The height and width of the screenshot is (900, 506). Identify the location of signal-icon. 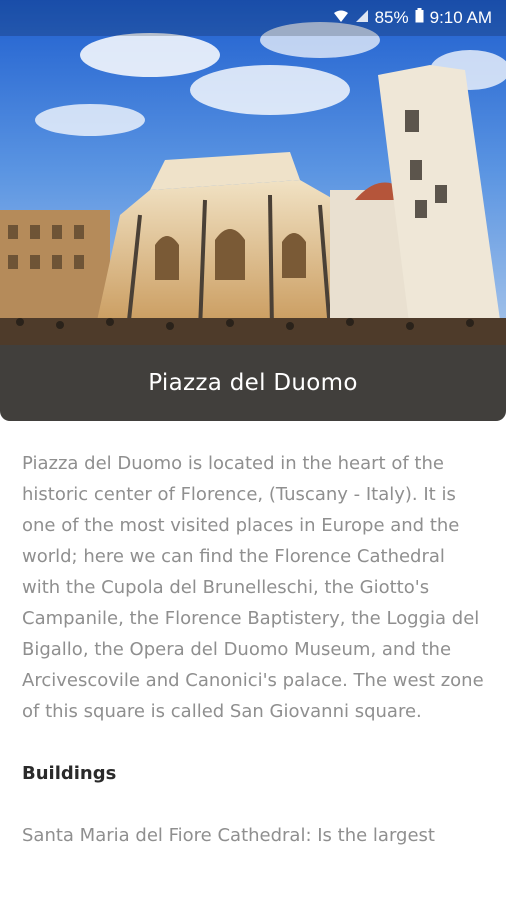
(362, 18).